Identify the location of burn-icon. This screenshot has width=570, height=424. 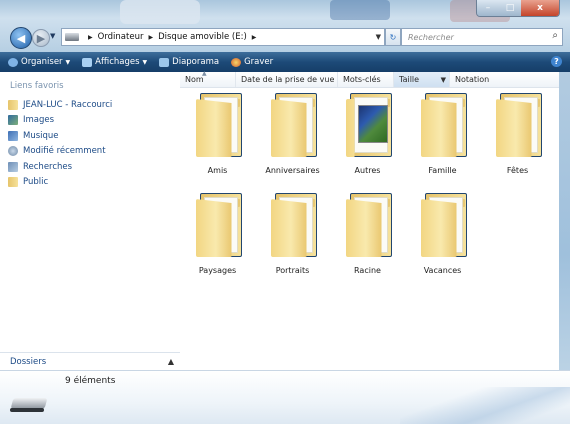
(236, 62).